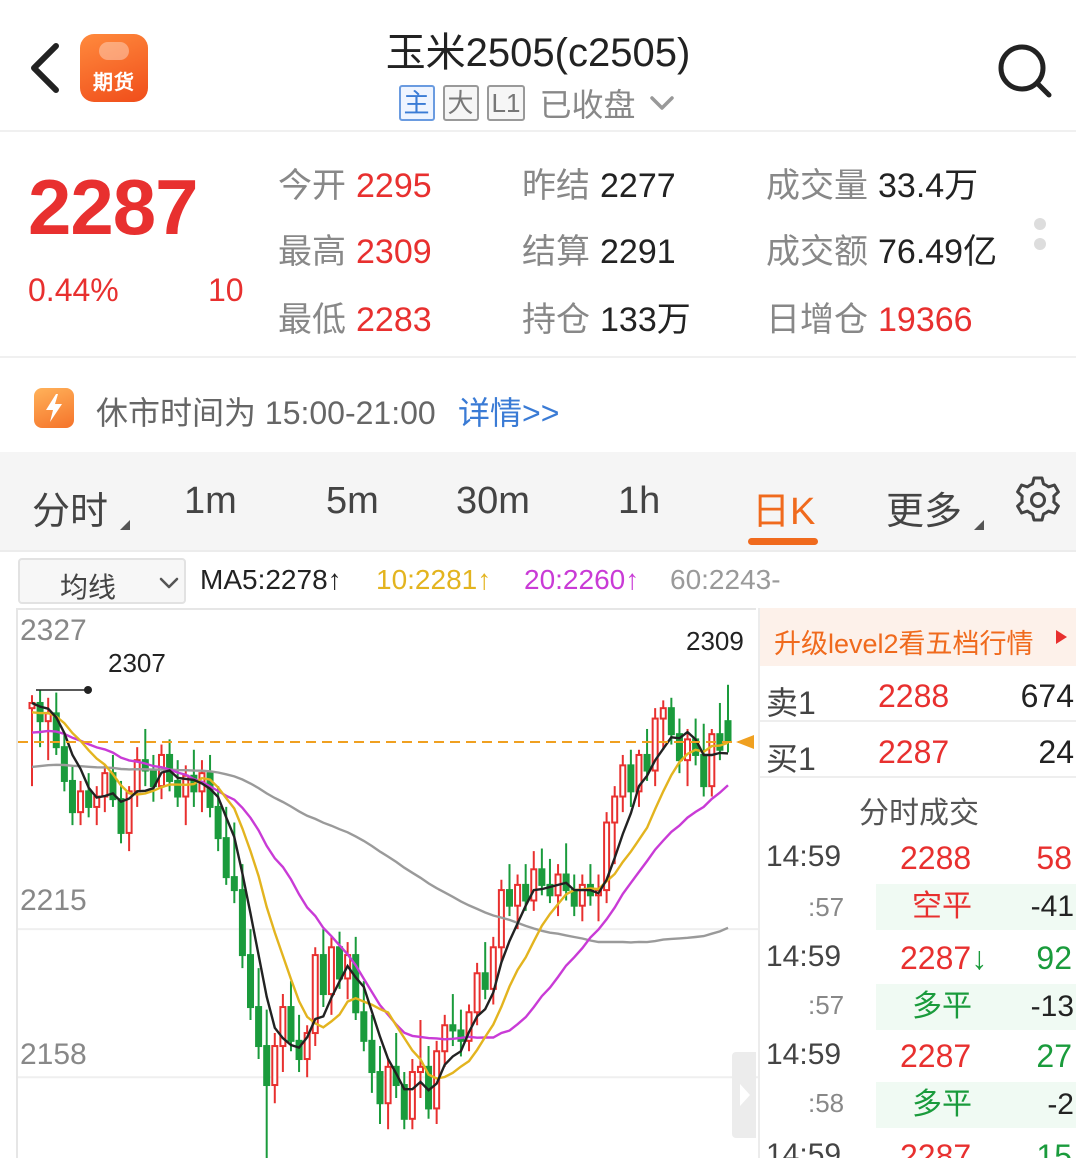  What do you see at coordinates (882, 252) in the screenshot?
I see `stat-turnover: 成交额 76.49亿` at bounding box center [882, 252].